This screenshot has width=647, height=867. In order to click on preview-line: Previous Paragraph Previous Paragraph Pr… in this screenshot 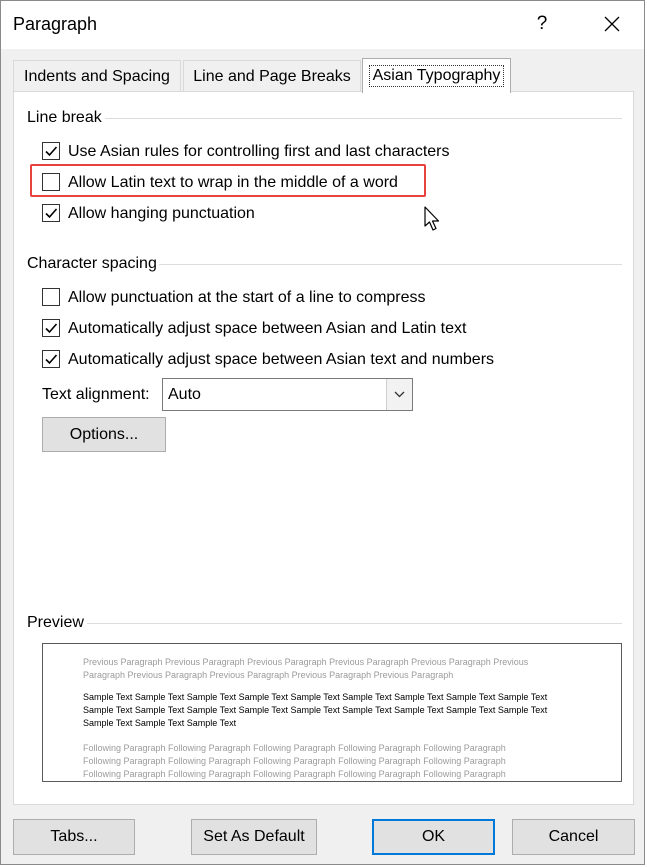, I will do `click(306, 662)`.